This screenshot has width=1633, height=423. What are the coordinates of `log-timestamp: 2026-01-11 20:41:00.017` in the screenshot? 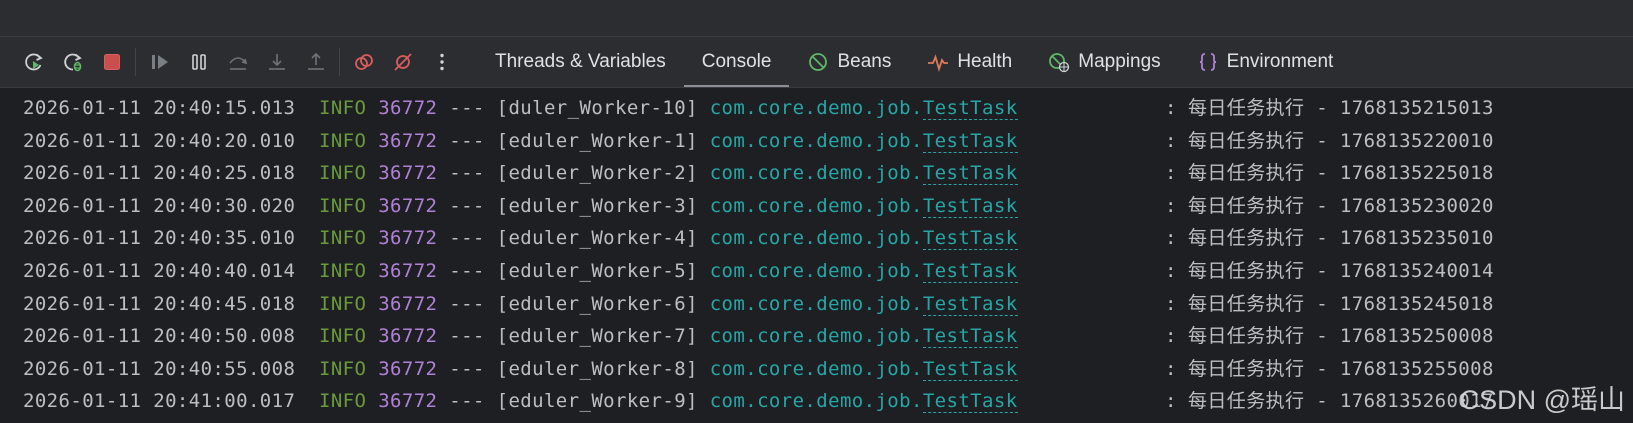 It's located at (159, 401).